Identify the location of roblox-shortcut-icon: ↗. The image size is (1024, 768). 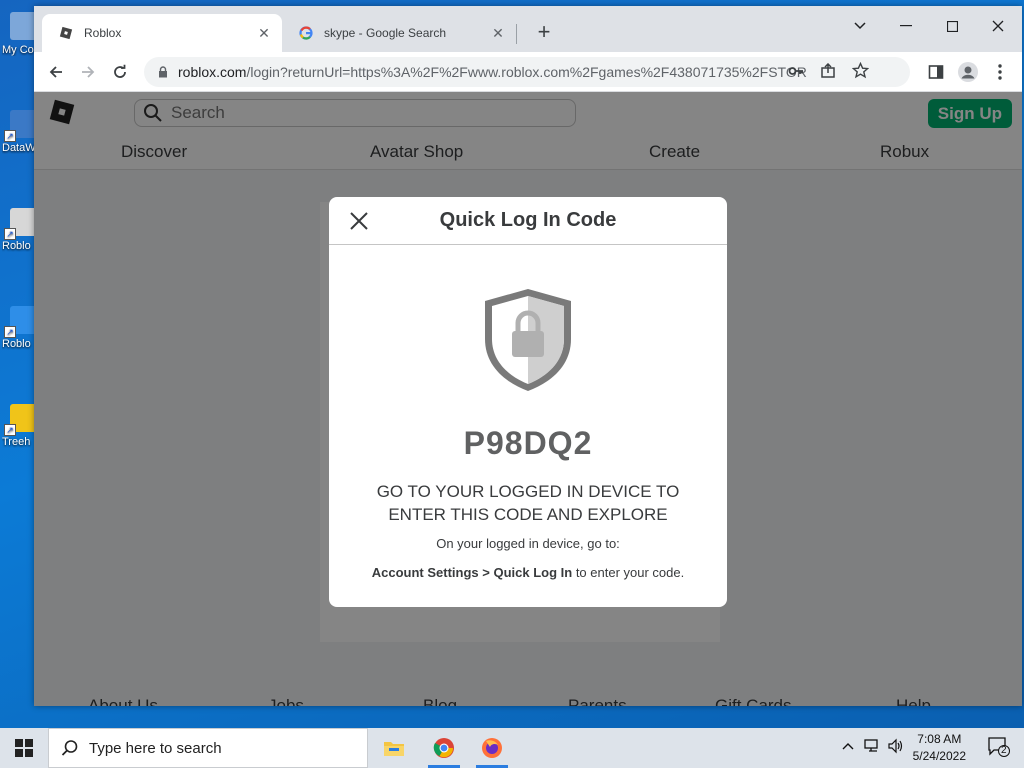
(20, 224).